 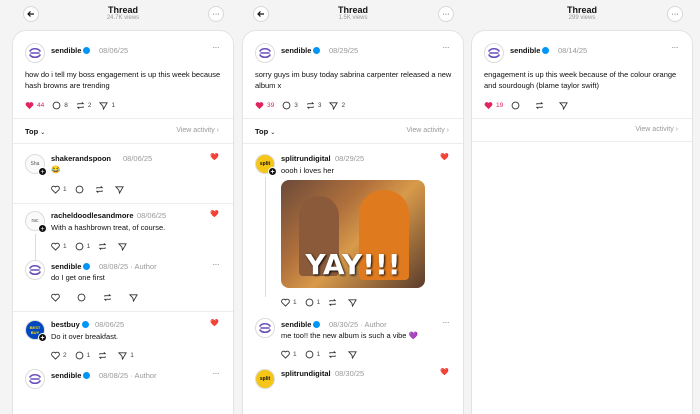 I want to click on thread-header: Thread 24.7K views ···, so click(x=123, y=14).